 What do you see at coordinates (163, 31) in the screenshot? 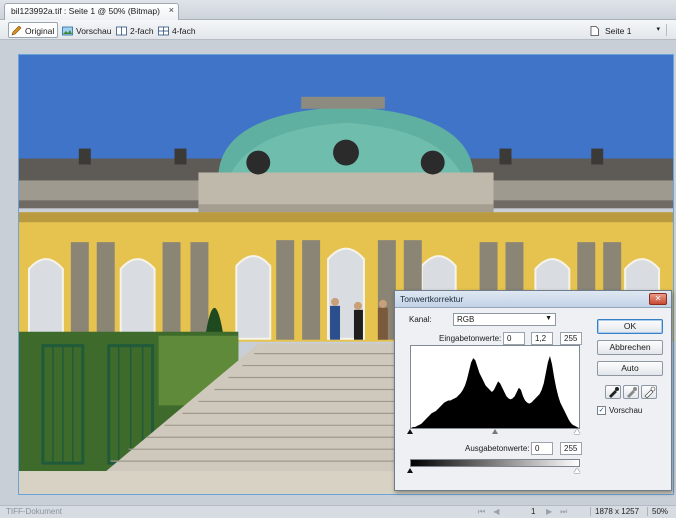
I see `four-up-icon` at bounding box center [163, 31].